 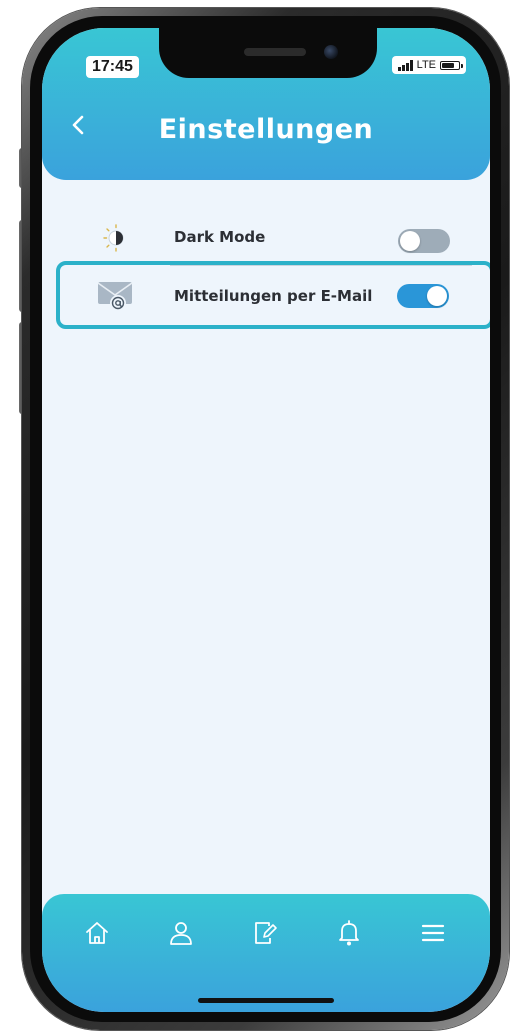 I want to click on dark-mode-toggle, so click(x=424, y=241).